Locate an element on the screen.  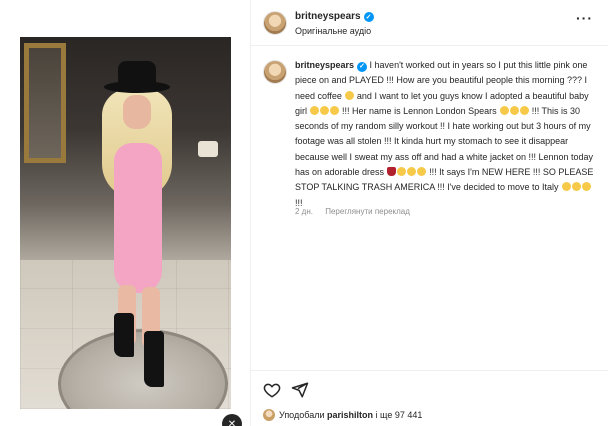
dress-emoji-icon is located at coordinates (392, 172).